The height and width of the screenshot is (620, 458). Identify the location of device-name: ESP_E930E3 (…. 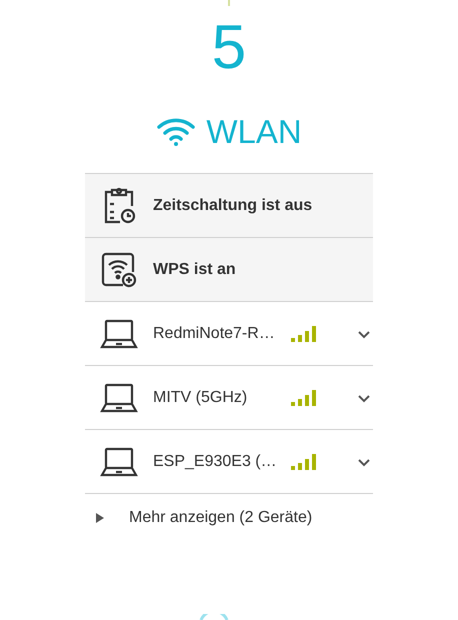
(215, 462).